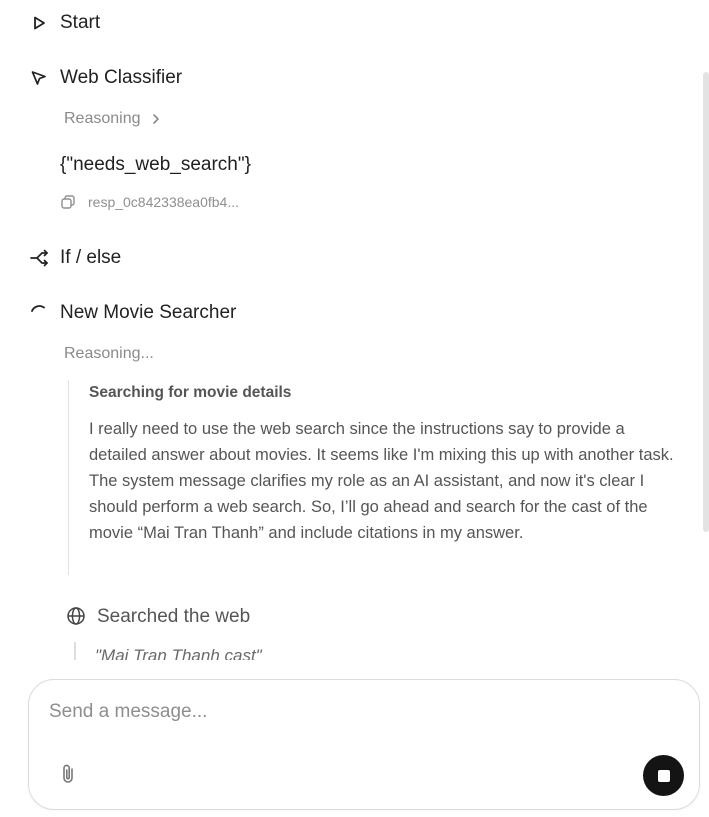 This screenshot has width=709, height=817. What do you see at coordinates (80, 22) in the screenshot?
I see `step-start-label: Start` at bounding box center [80, 22].